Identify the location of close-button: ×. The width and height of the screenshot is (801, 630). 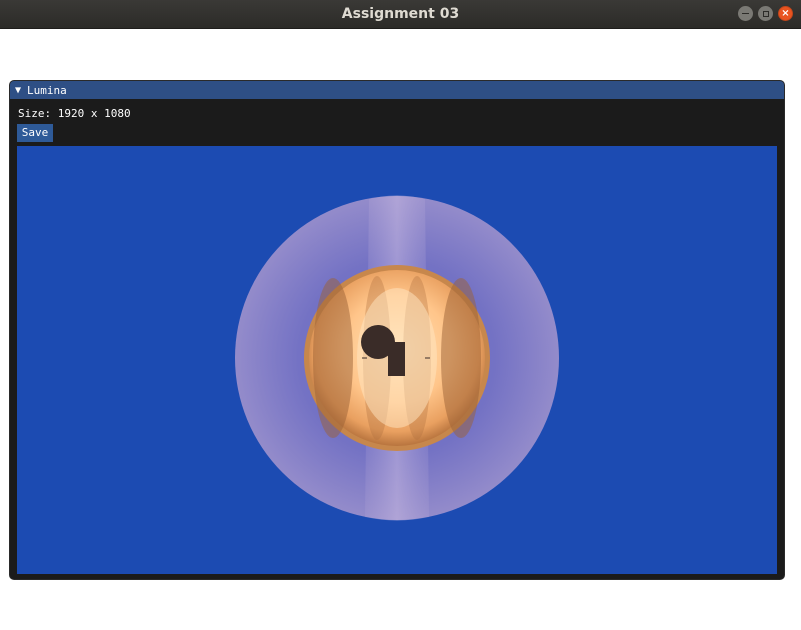
(785, 13).